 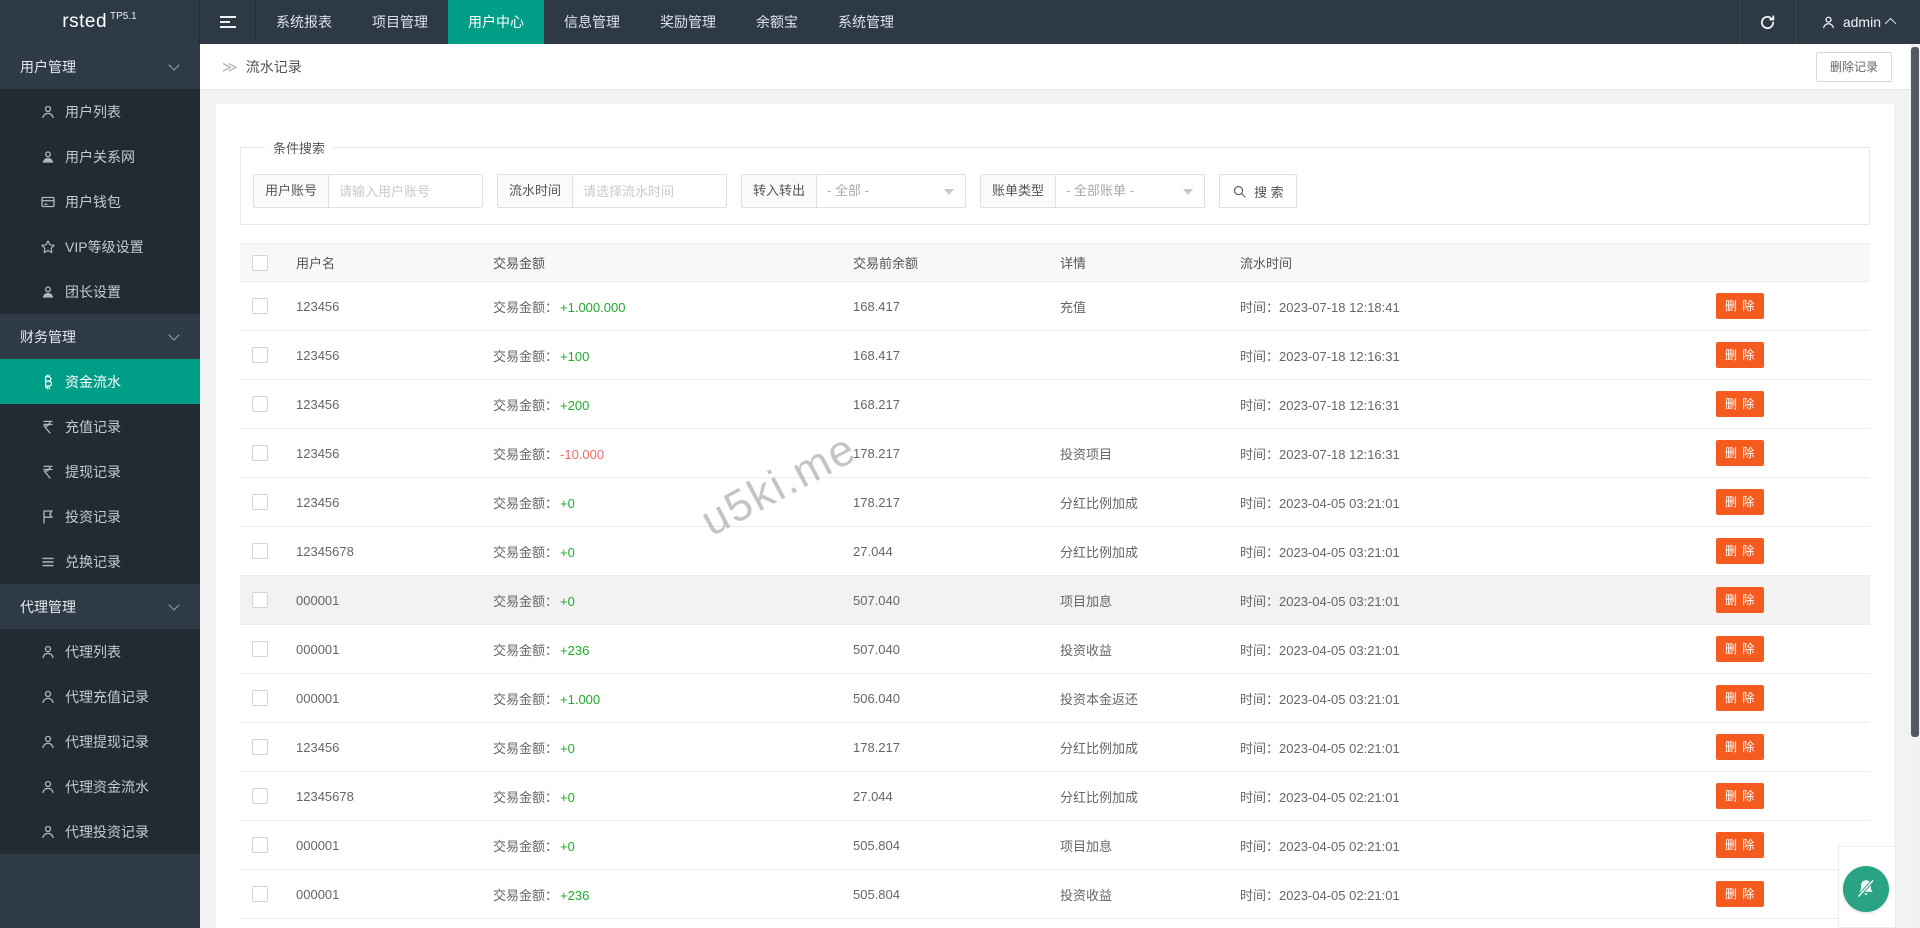 What do you see at coordinates (400, 22) in the screenshot?
I see `topnav-item: 项目管理` at bounding box center [400, 22].